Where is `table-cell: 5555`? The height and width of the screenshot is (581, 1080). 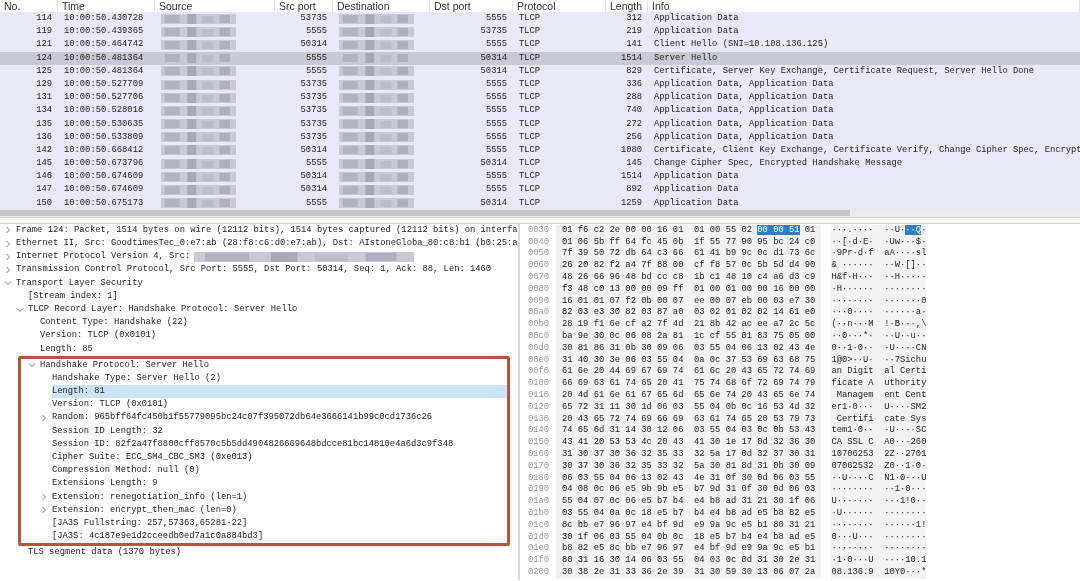
table-cell: 5555 is located at coordinates (496, 98).